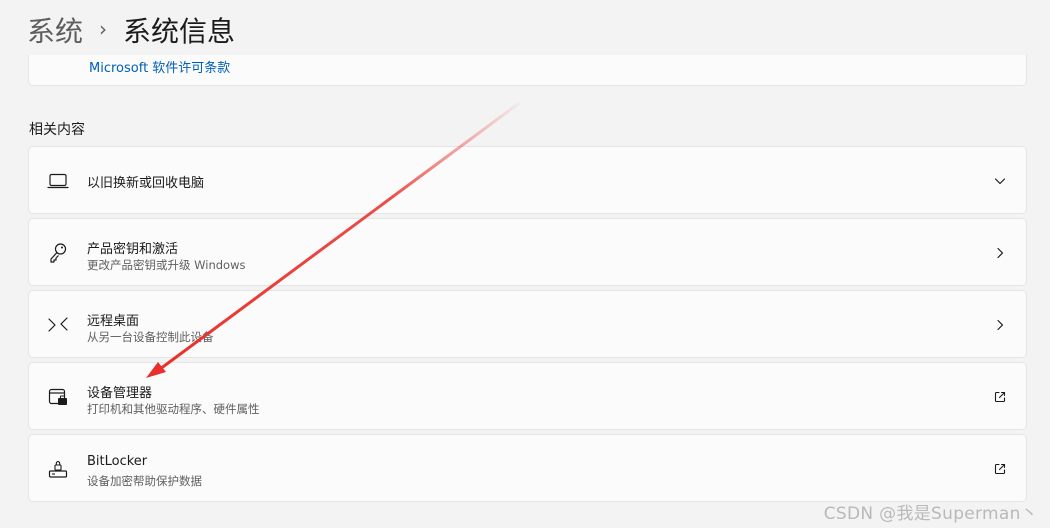 This screenshot has width=1050, height=528. What do you see at coordinates (113, 321) in the screenshot?
I see `card-title: 远程桌面` at bounding box center [113, 321].